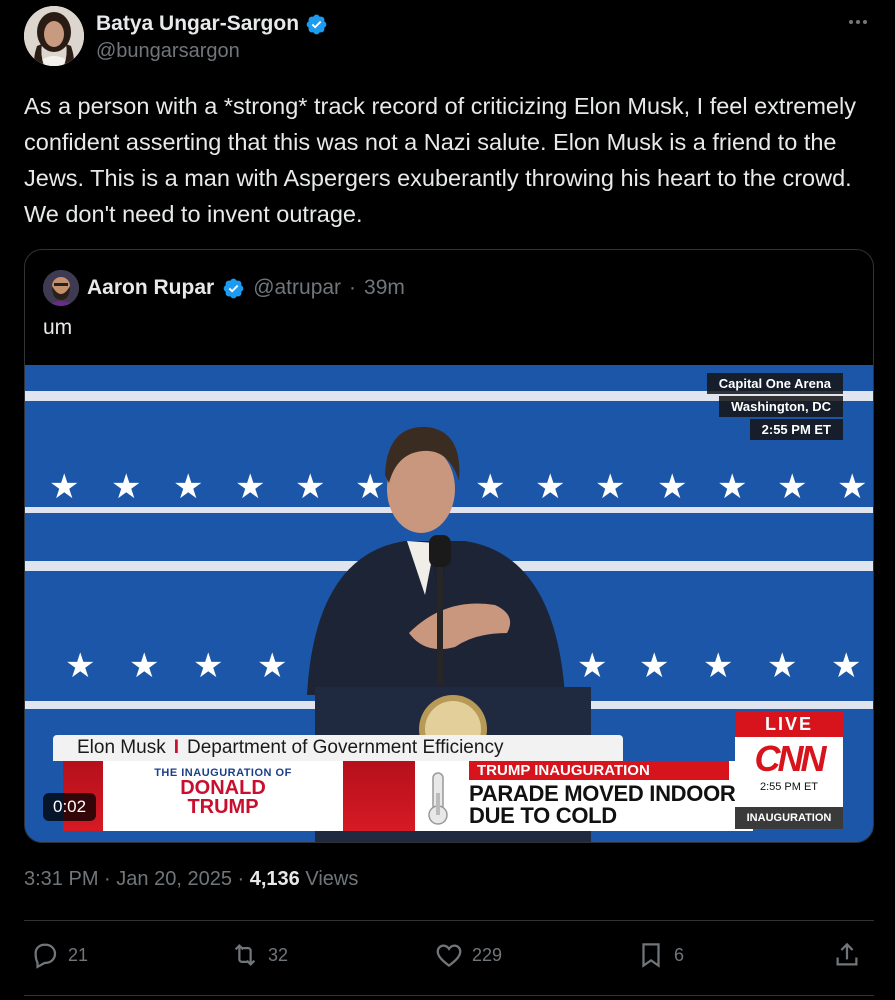 This screenshot has width=895, height=1000. What do you see at coordinates (679, 954) in the screenshot?
I see `bookmark-count: 6` at bounding box center [679, 954].